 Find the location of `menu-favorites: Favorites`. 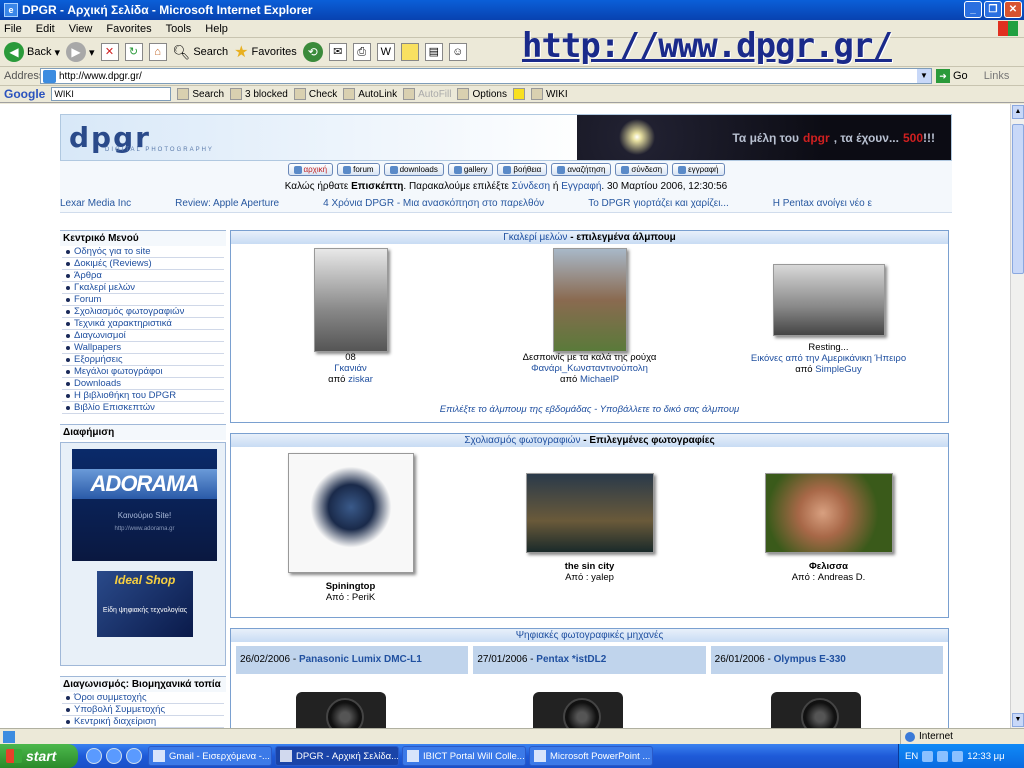

menu-favorites: Favorites is located at coordinates (128, 29).